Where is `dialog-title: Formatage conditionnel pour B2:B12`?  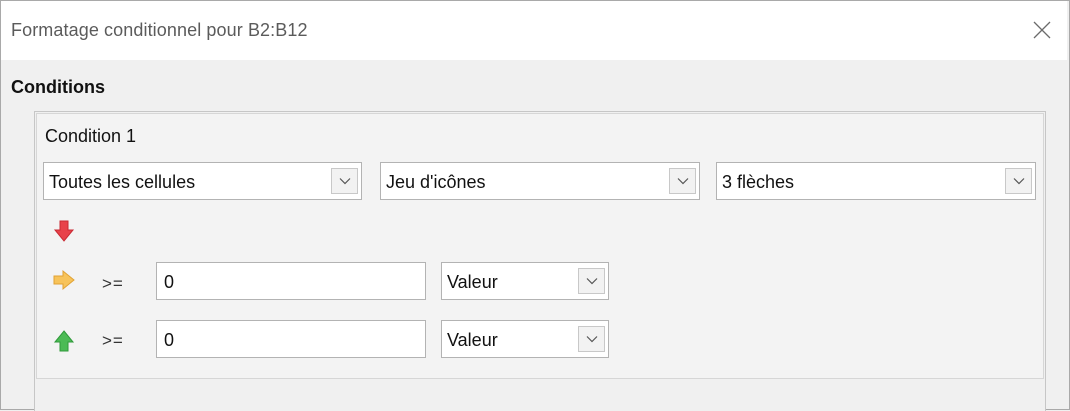
dialog-title: Formatage conditionnel pour B2:B12 is located at coordinates (159, 30).